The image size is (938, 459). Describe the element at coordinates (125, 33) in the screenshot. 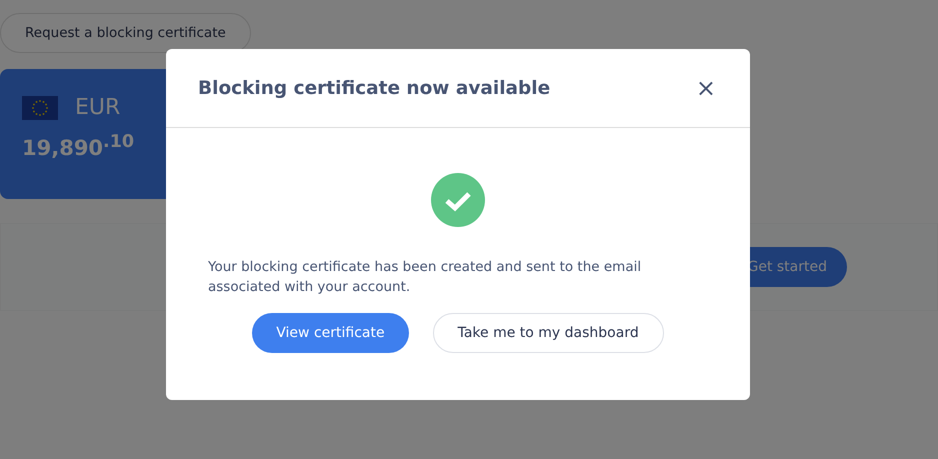

I see `request-certificate-button: Request a blocking certificate` at that location.